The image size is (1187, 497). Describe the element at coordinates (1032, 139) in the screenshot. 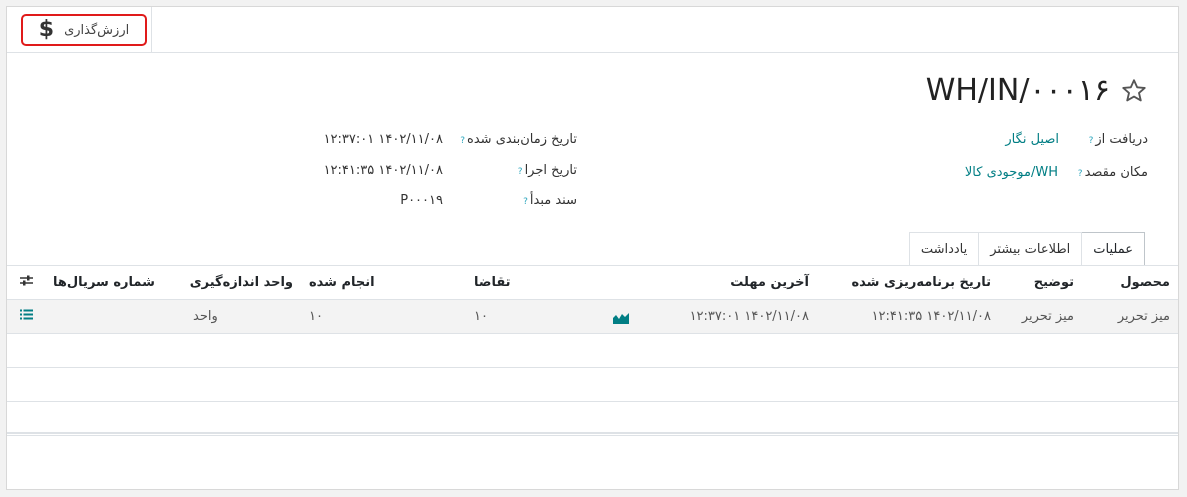

I see `receive-from-value: اصیل نگار` at that location.